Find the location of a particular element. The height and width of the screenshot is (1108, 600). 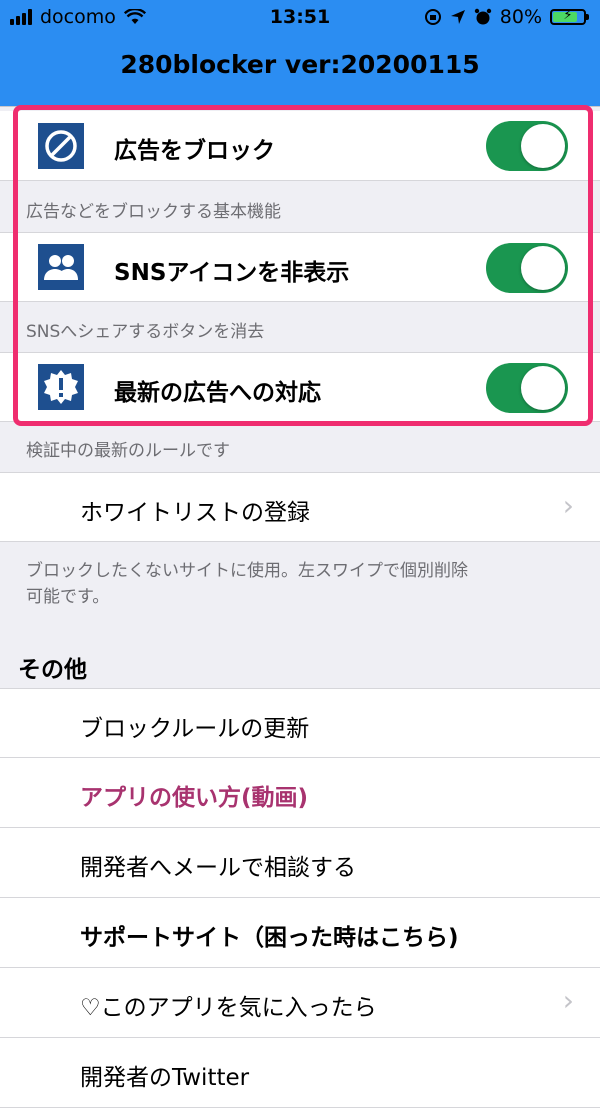

list-item-rate-app: ♡このアプリを気に入ったら › is located at coordinates (300, 1003).